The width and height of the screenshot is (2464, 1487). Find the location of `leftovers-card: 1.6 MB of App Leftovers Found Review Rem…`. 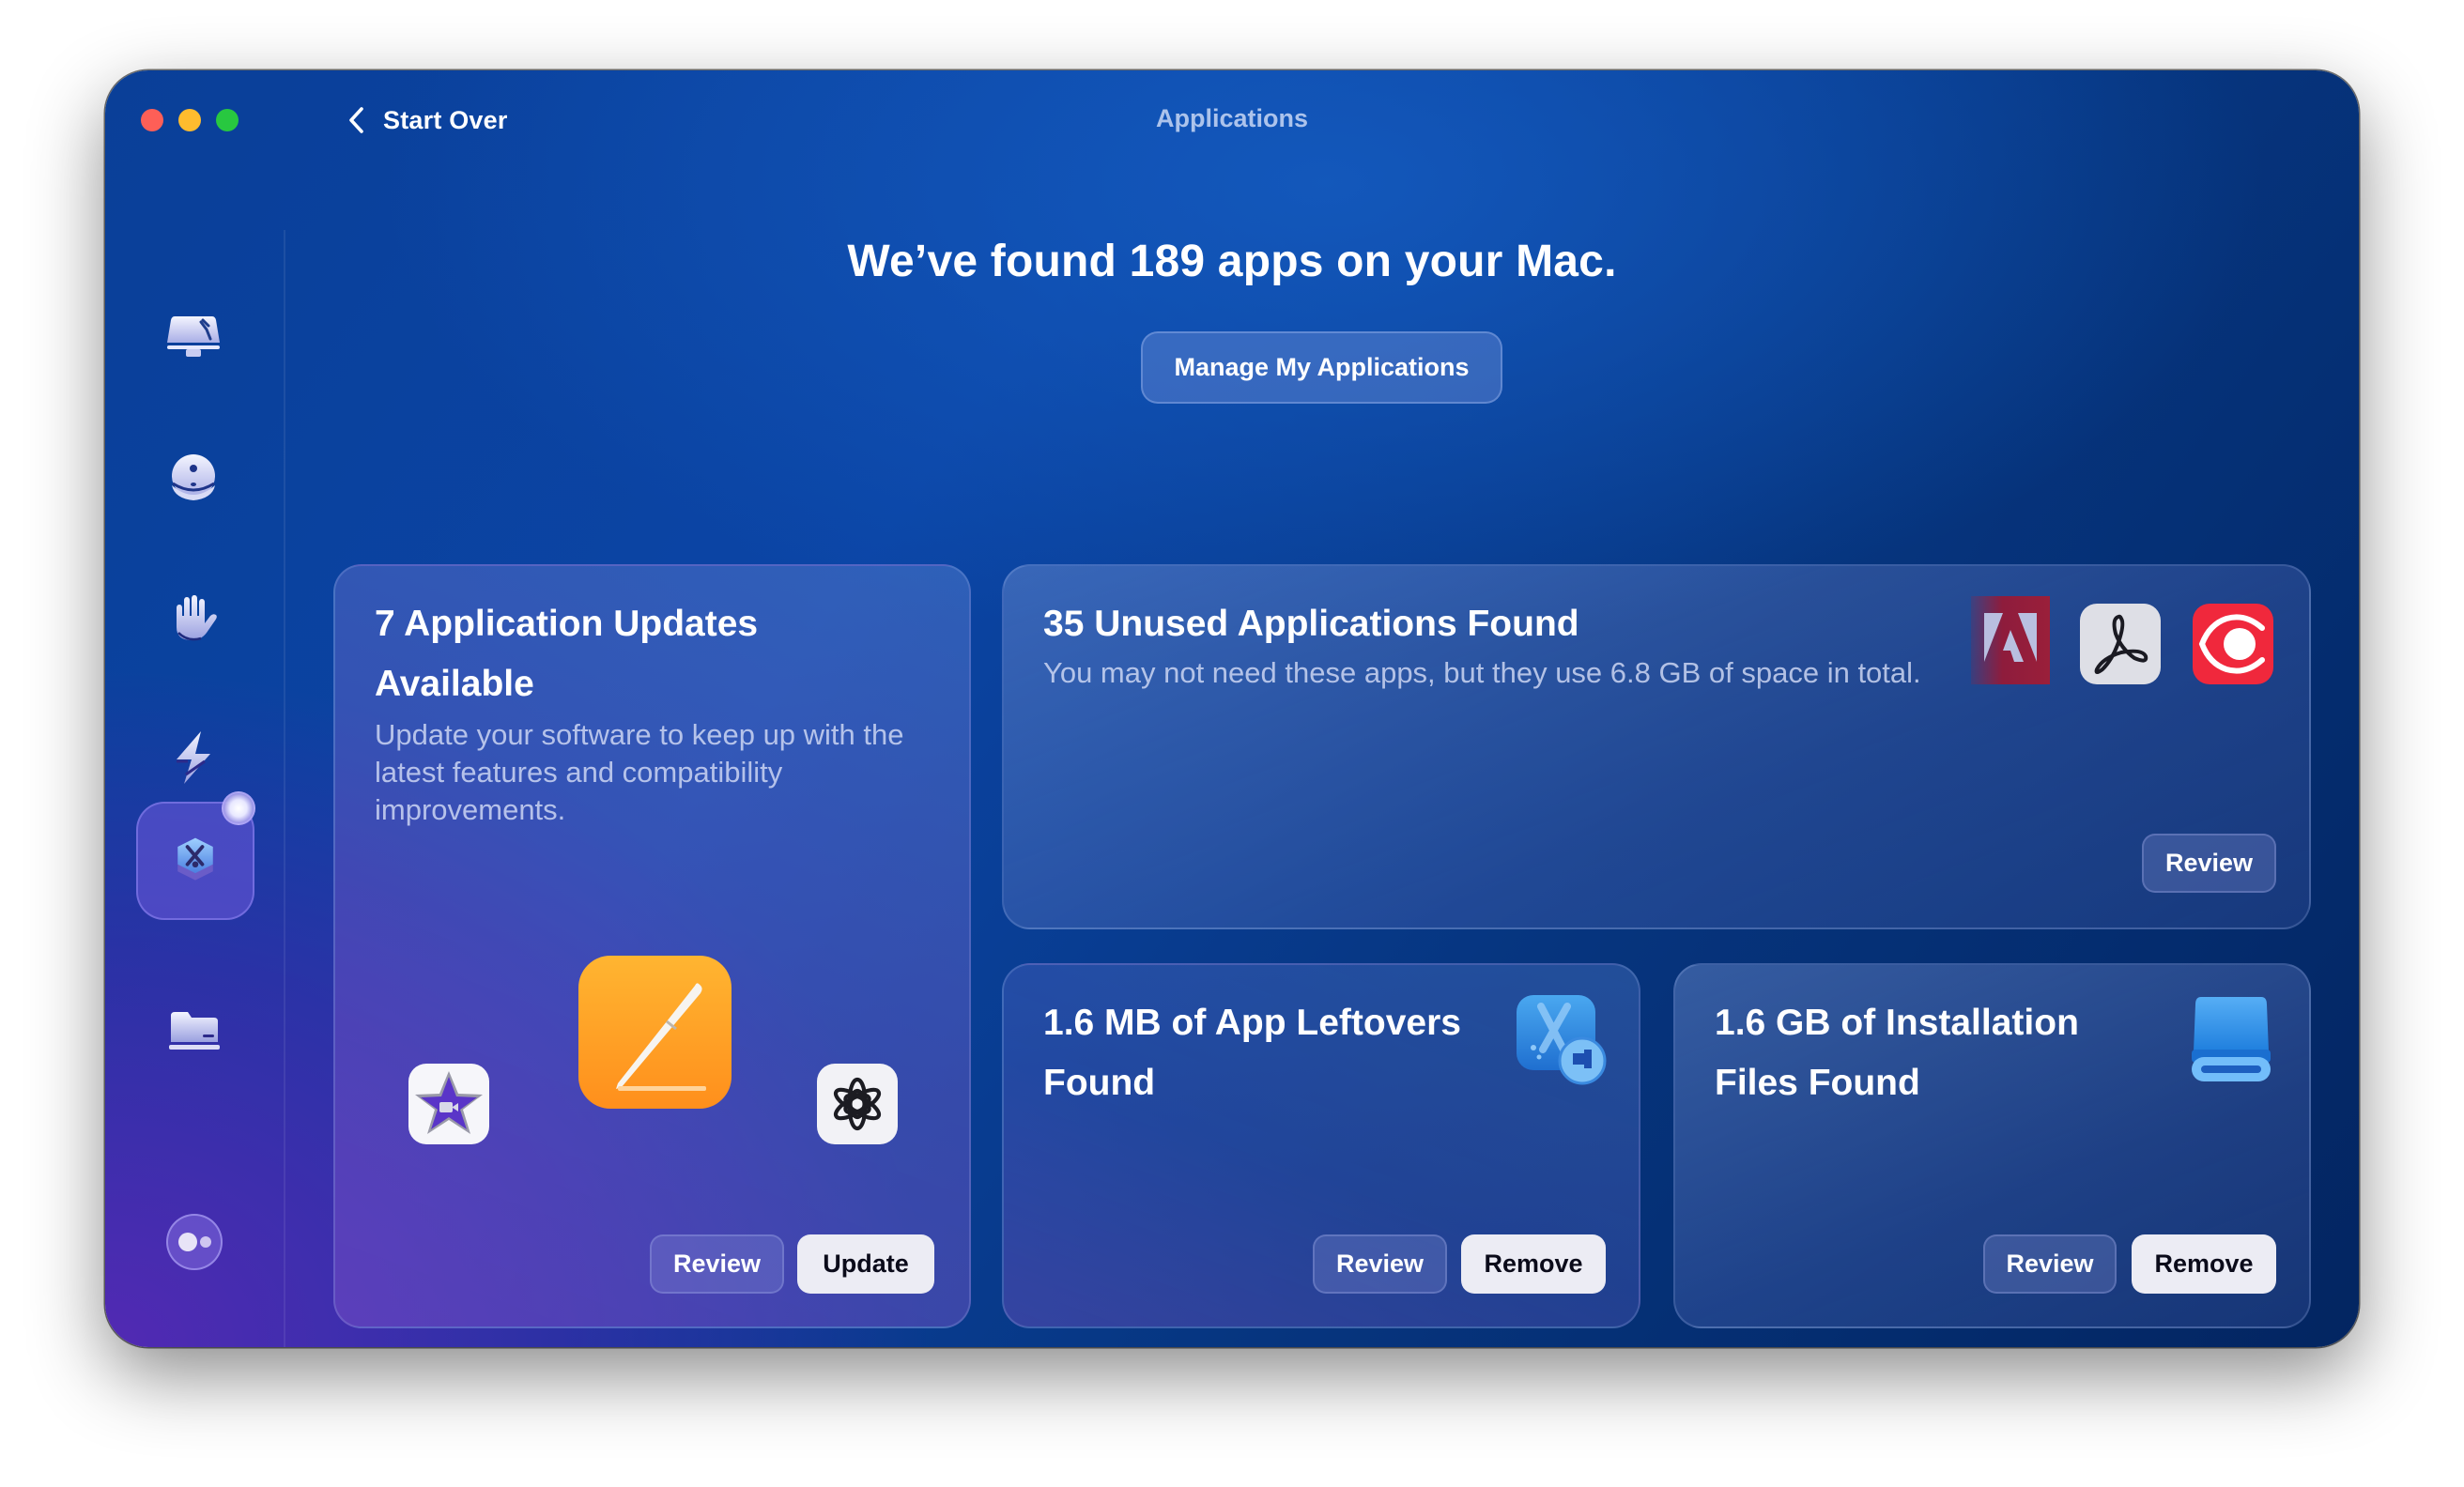

leftovers-card: 1.6 MB of App Leftovers Found Review Rem… is located at coordinates (1321, 1146).